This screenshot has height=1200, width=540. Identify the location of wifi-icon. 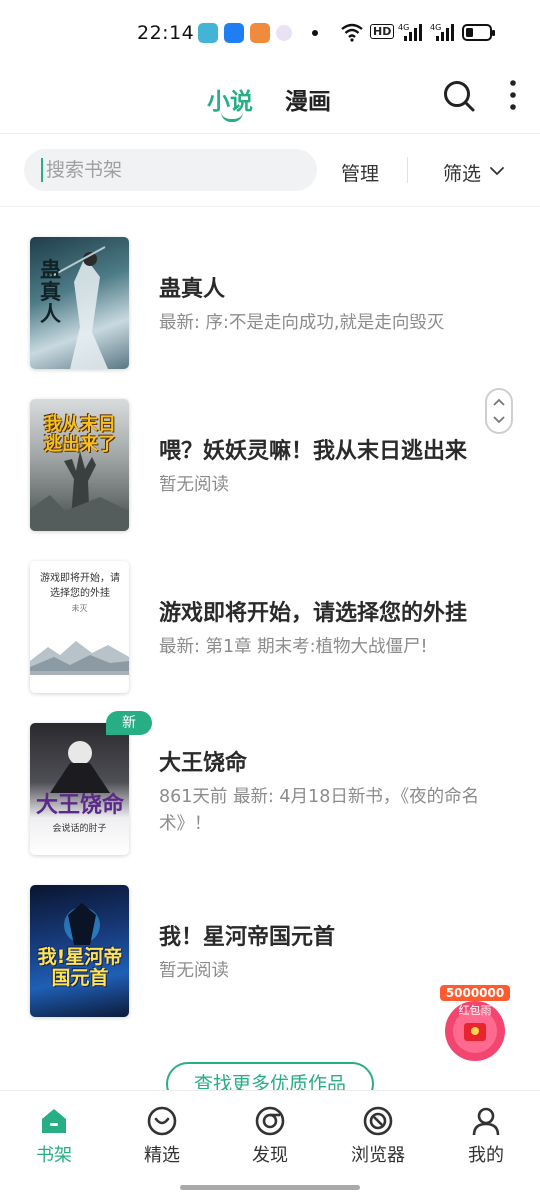
(352, 32).